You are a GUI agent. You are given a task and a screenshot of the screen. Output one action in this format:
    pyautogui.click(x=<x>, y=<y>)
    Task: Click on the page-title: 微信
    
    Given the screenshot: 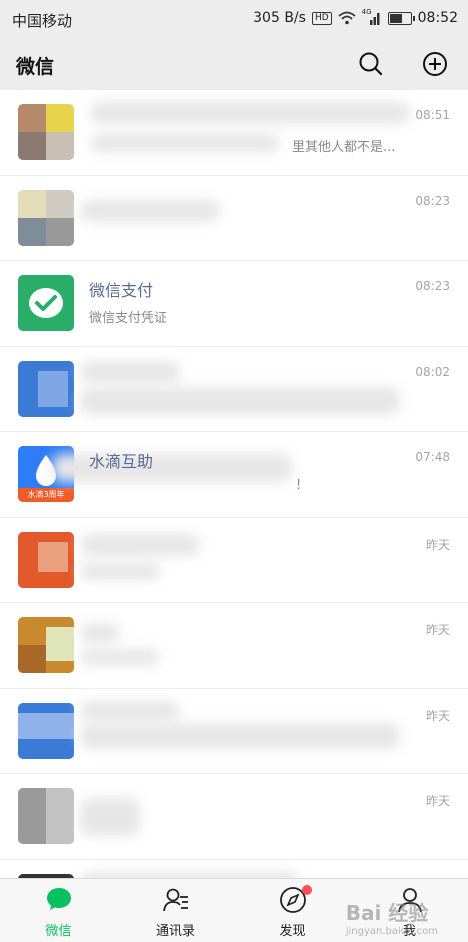 What is the action you would take?
    pyautogui.click(x=35, y=67)
    